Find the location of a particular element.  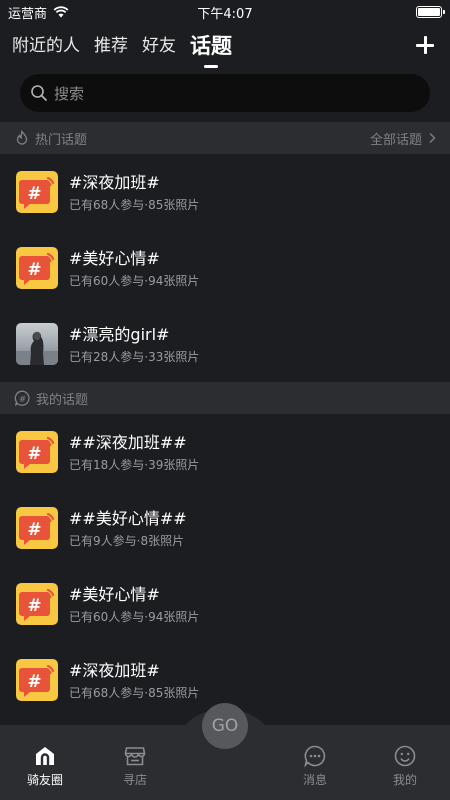

hot-topics-title-group: 热门话题 is located at coordinates (50, 138).